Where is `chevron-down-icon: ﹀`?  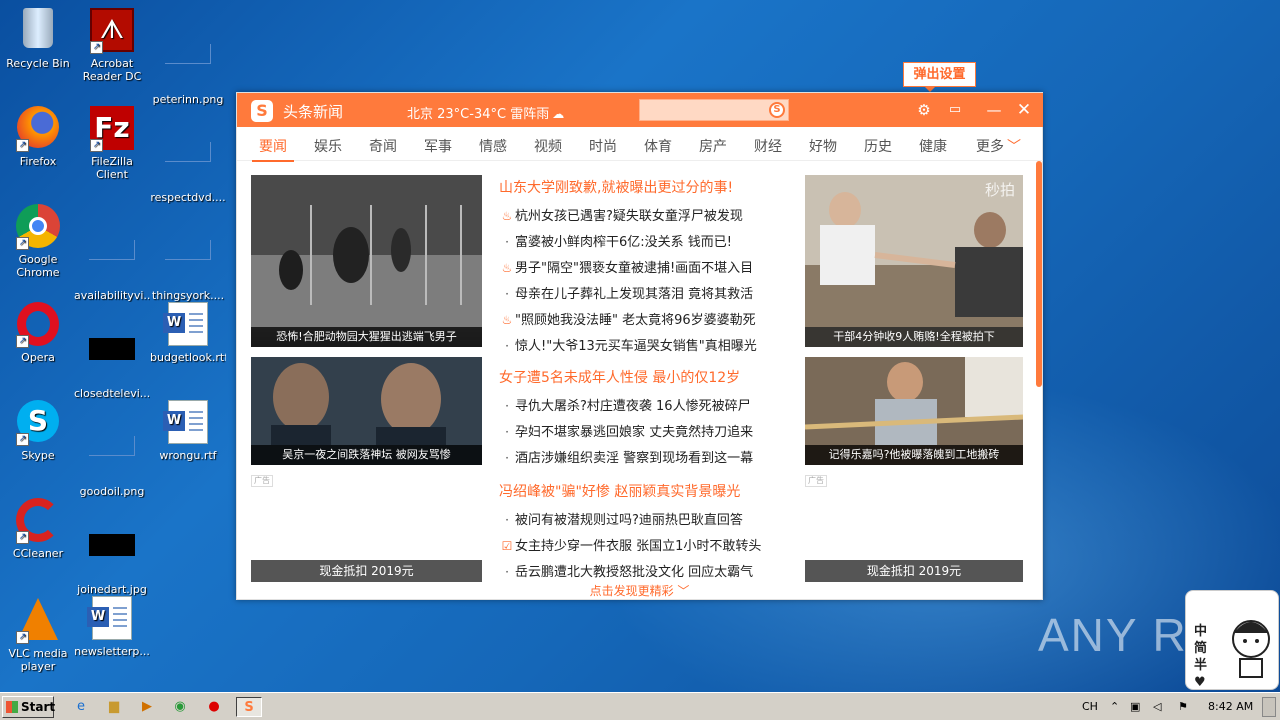
chevron-down-icon: ﹀ is located at coordinates (1014, 146).